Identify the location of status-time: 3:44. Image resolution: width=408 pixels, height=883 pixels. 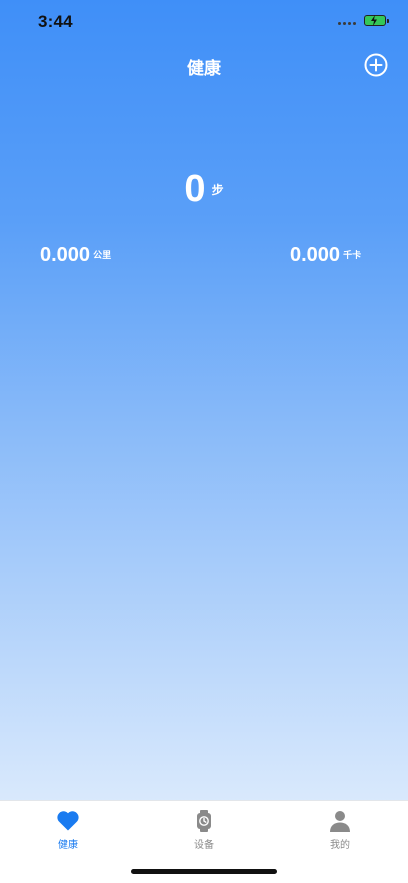
(55, 21).